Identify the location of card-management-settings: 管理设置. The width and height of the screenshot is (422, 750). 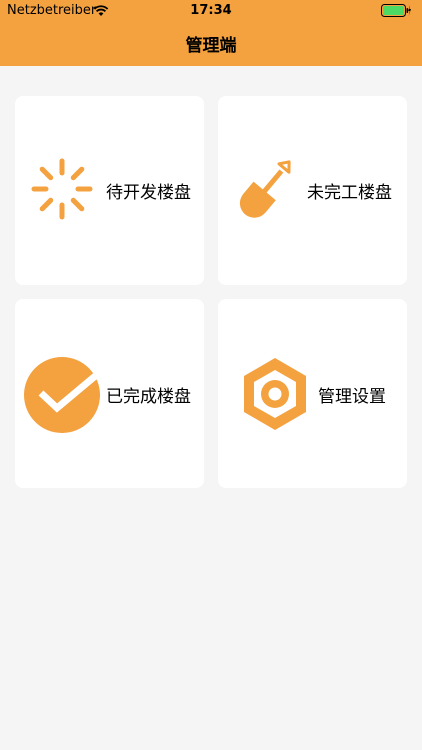
(312, 393).